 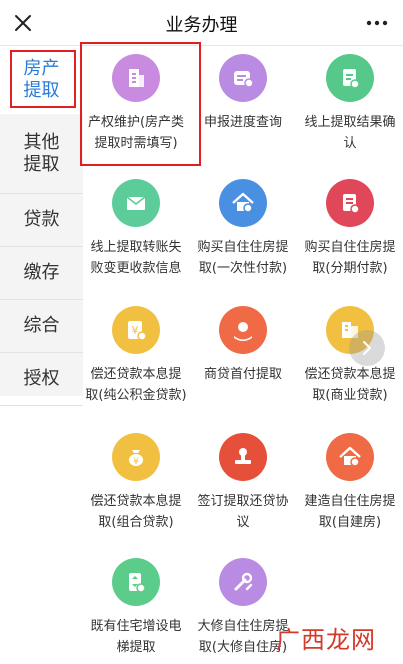 I want to click on sidebar-item-loan: 贷款, so click(x=41, y=220).